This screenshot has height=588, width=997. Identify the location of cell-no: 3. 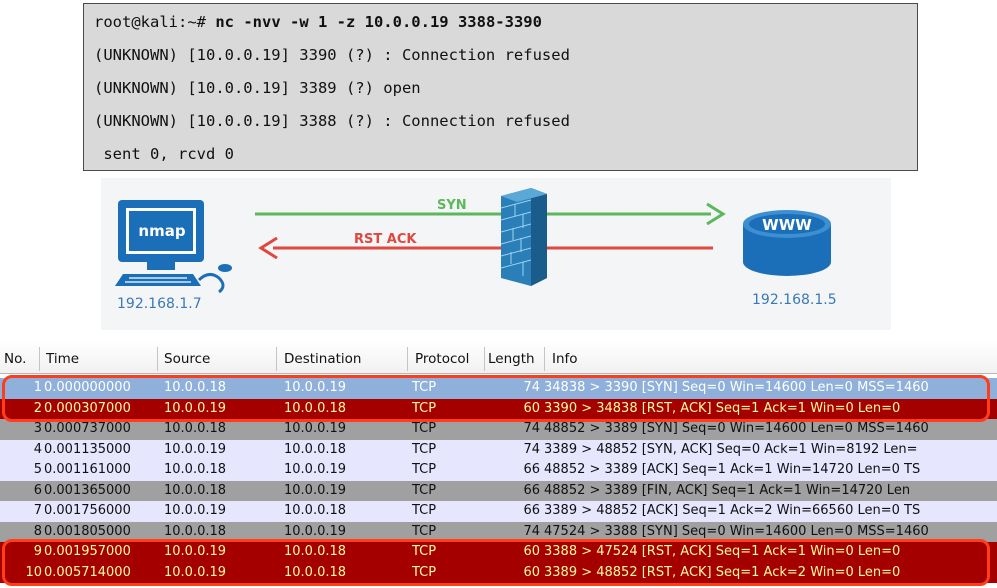
(37, 428).